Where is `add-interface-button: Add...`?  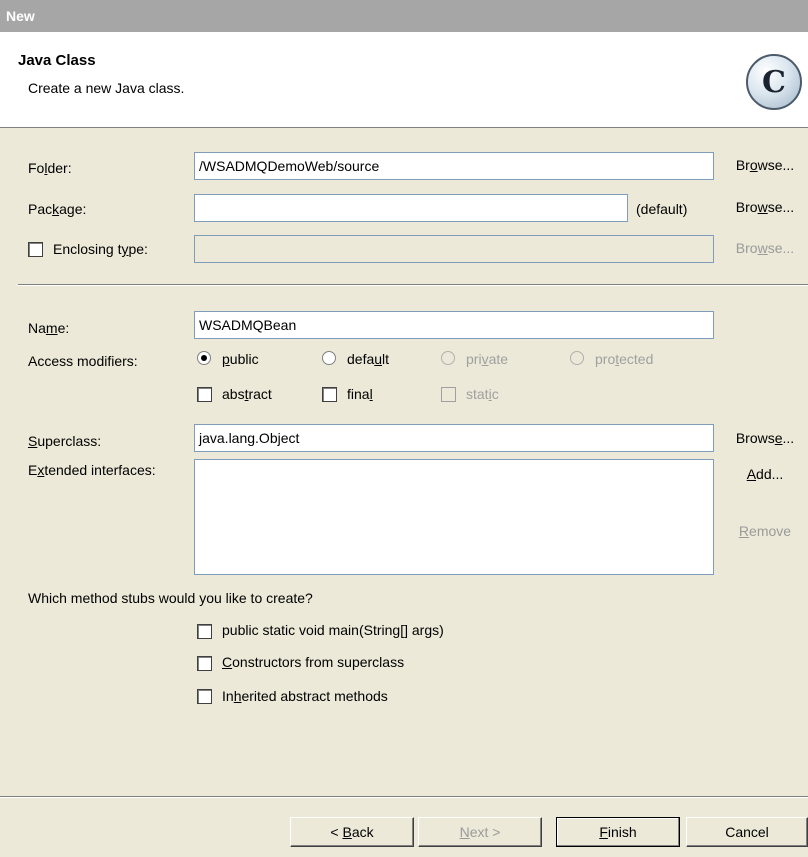 add-interface-button: Add... is located at coordinates (765, 475).